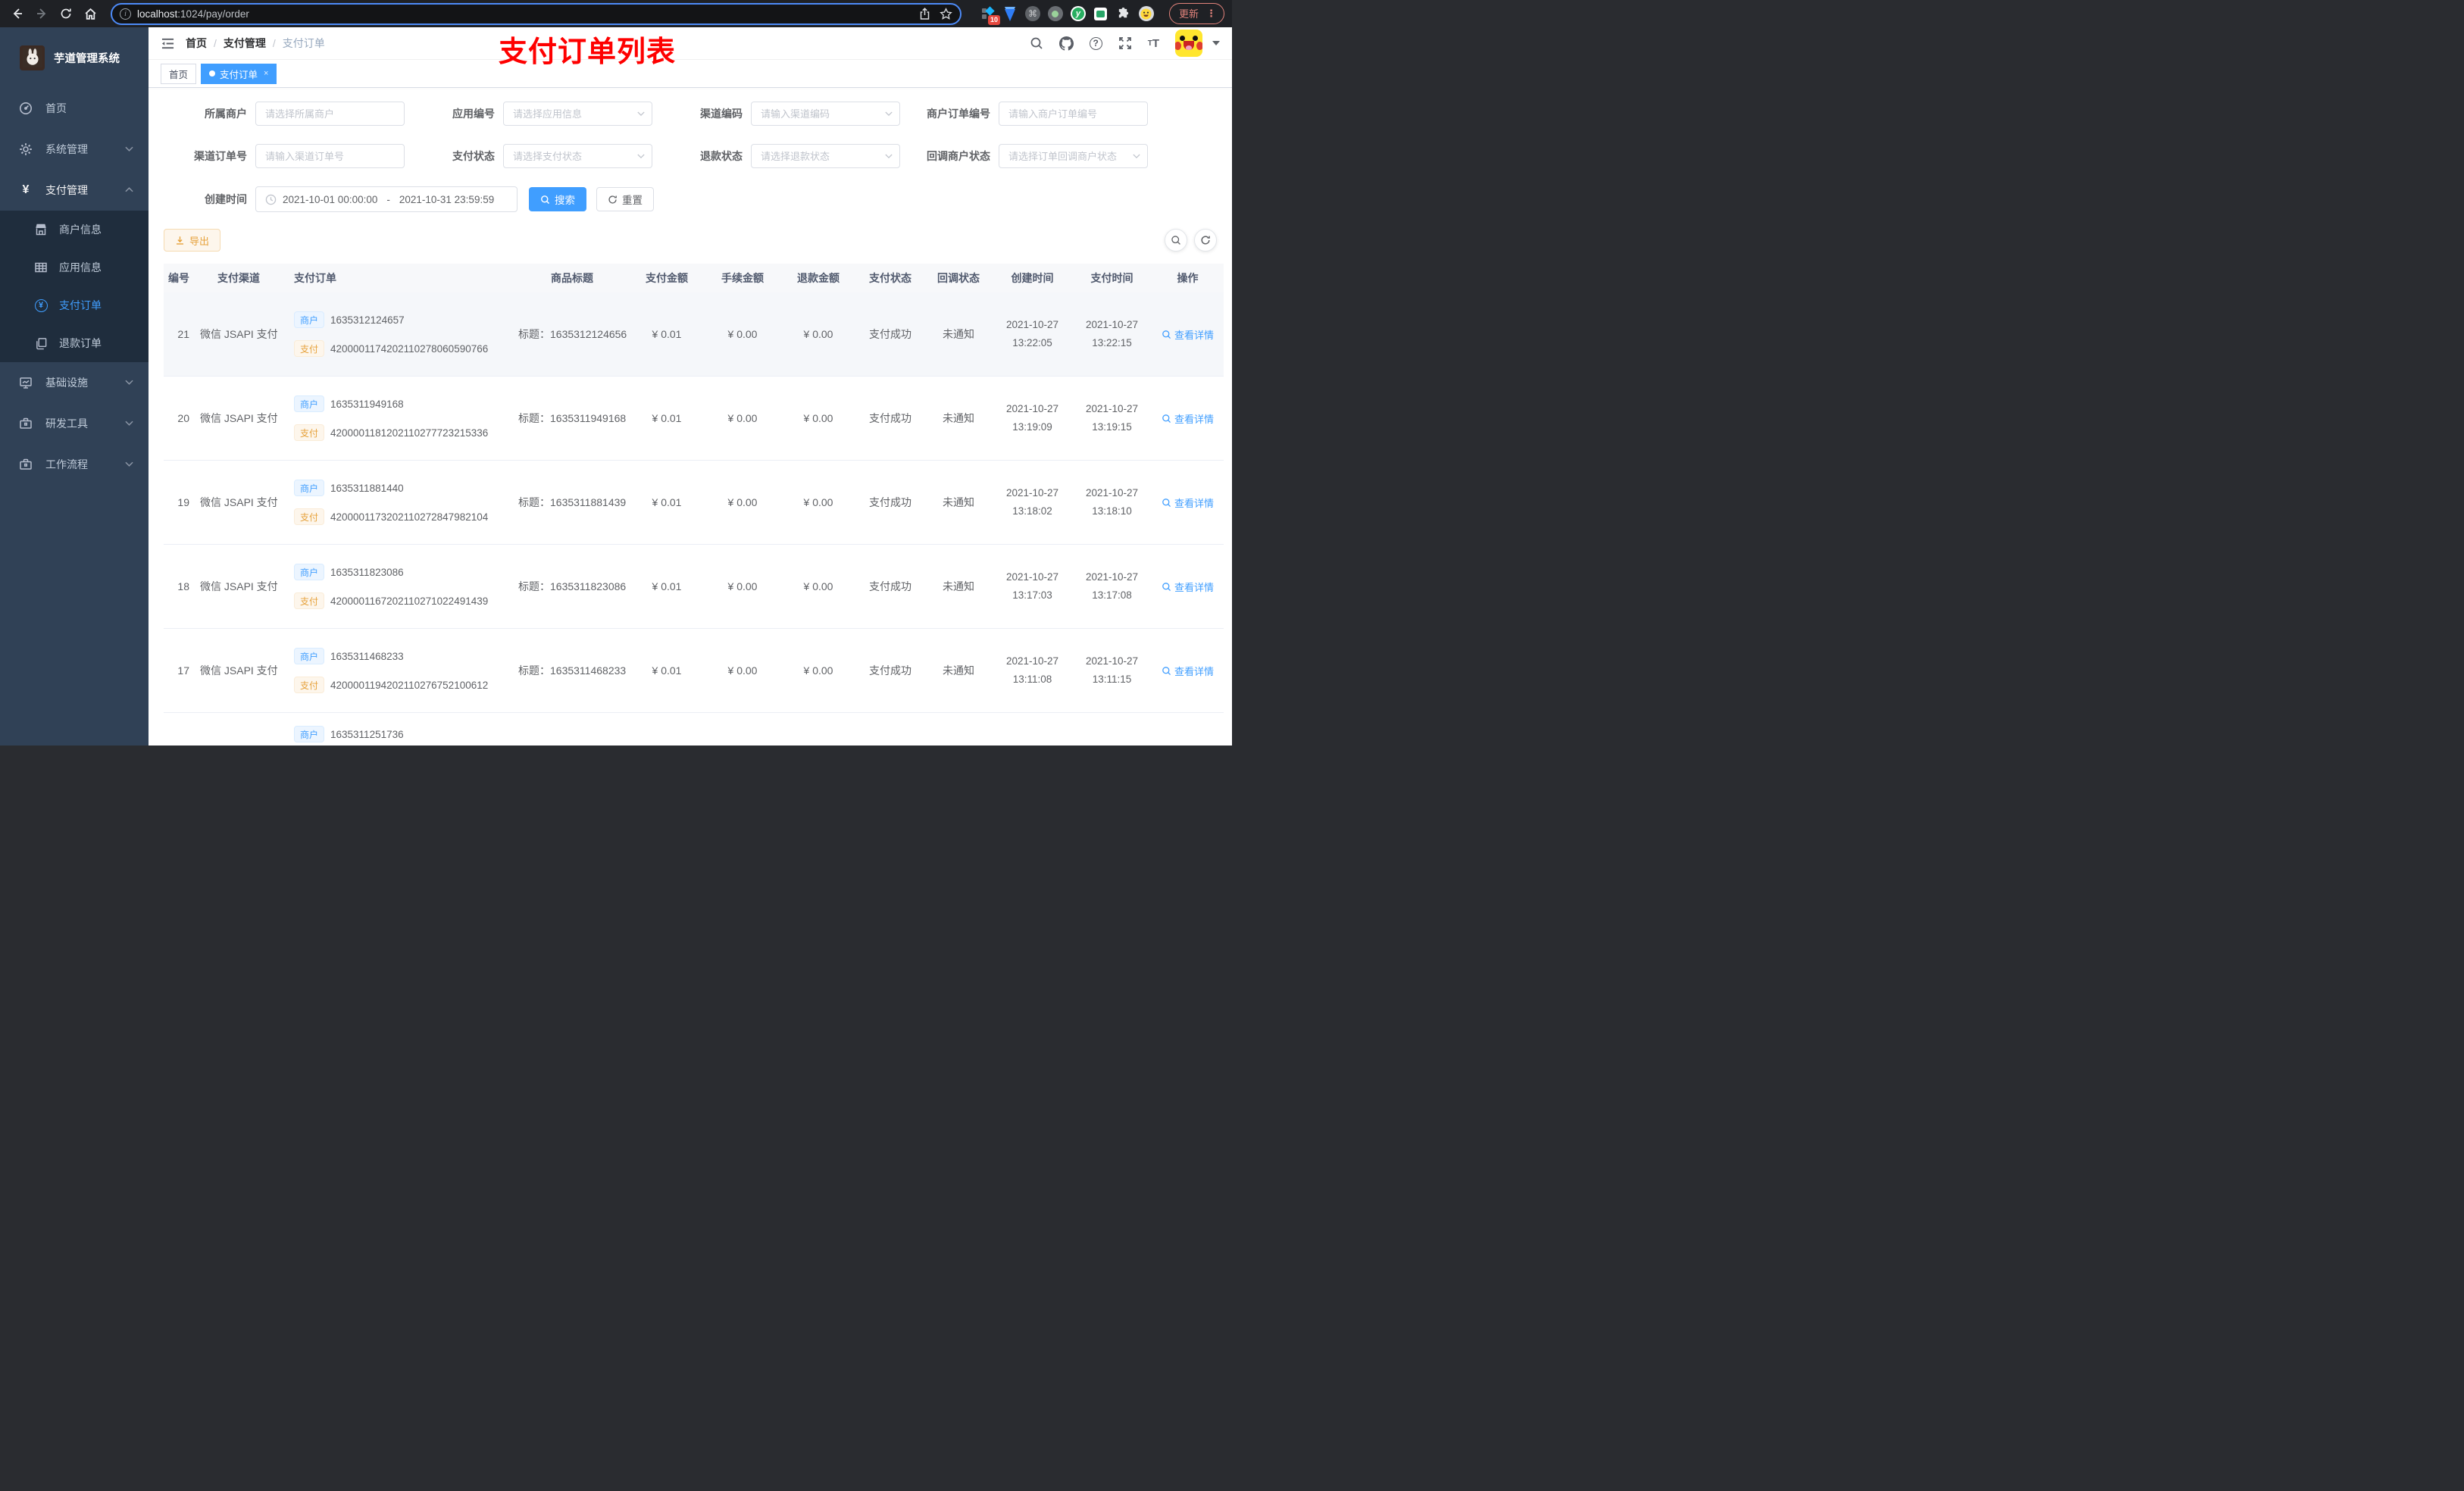 The height and width of the screenshot is (1491, 2464). I want to click on refund-amount: ¥ 0.00, so click(818, 334).